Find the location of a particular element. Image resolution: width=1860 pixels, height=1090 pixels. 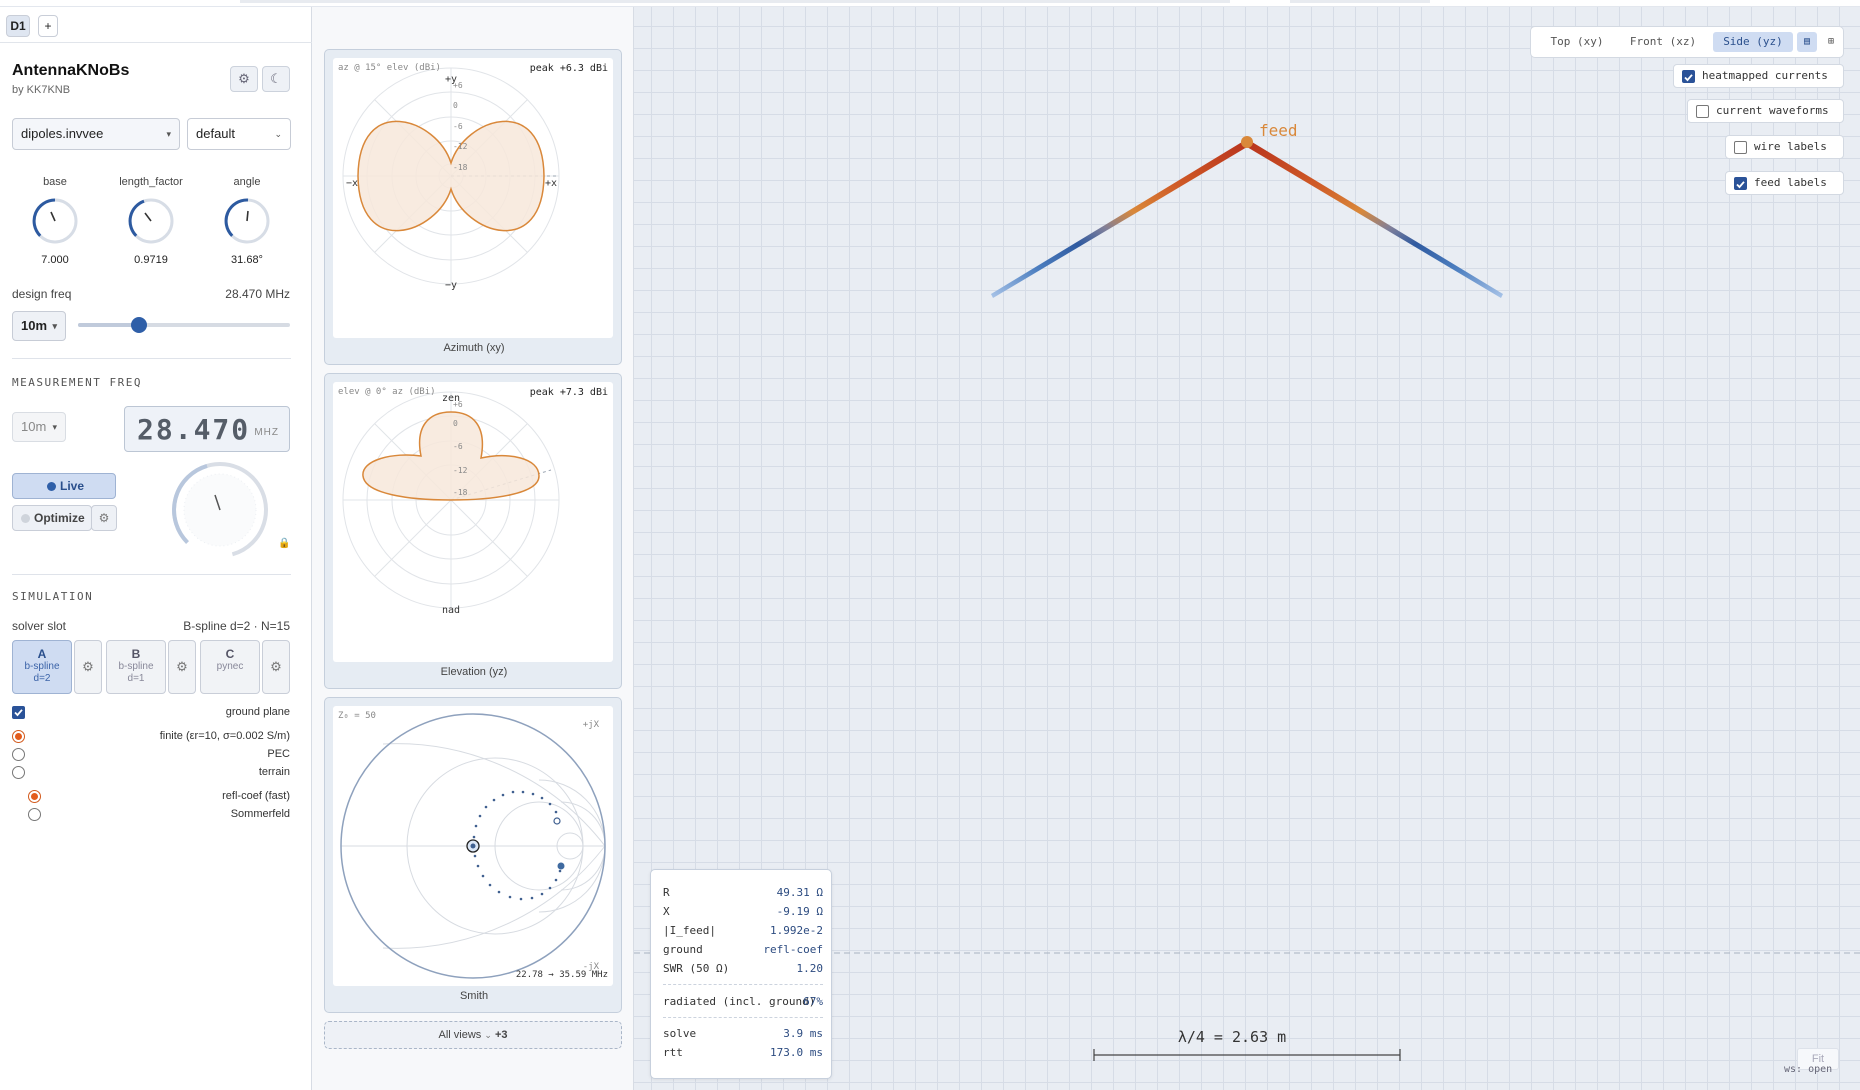

smith-caption: Smith is located at coordinates (474, 996).